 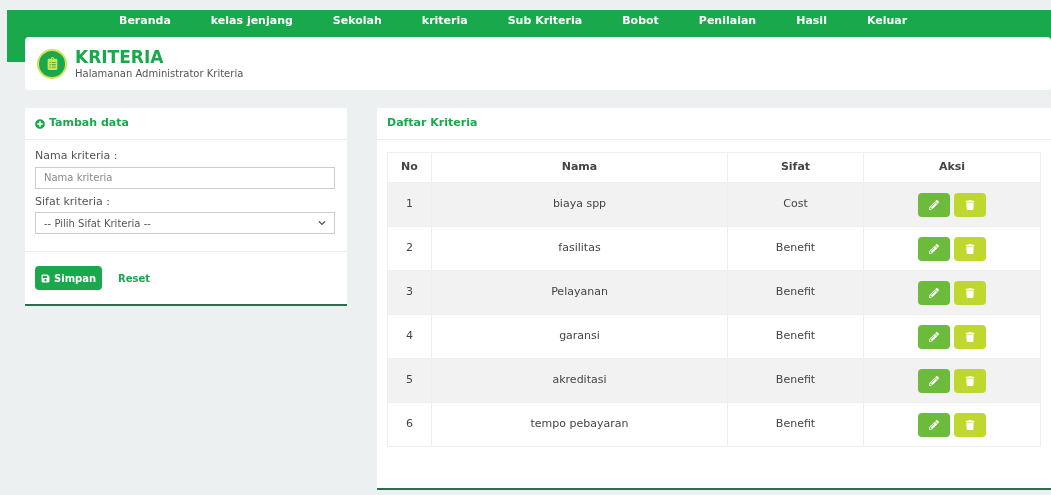 What do you see at coordinates (579, 380) in the screenshot?
I see `table-cell: akreditasi` at bounding box center [579, 380].